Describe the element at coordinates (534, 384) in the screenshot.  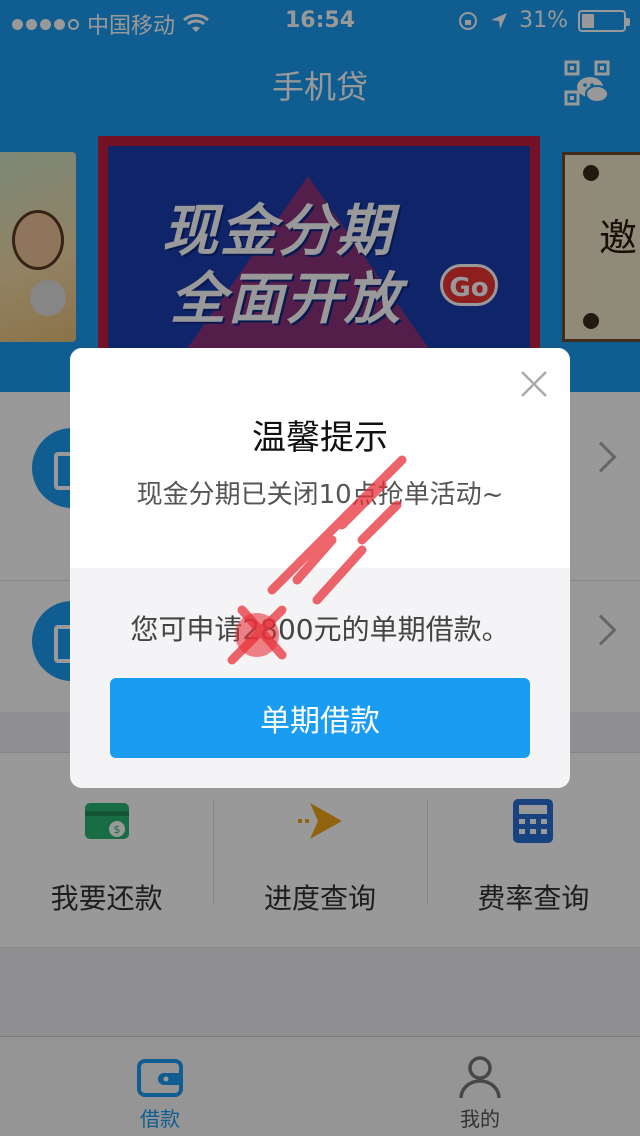
I see `close-icon` at that location.